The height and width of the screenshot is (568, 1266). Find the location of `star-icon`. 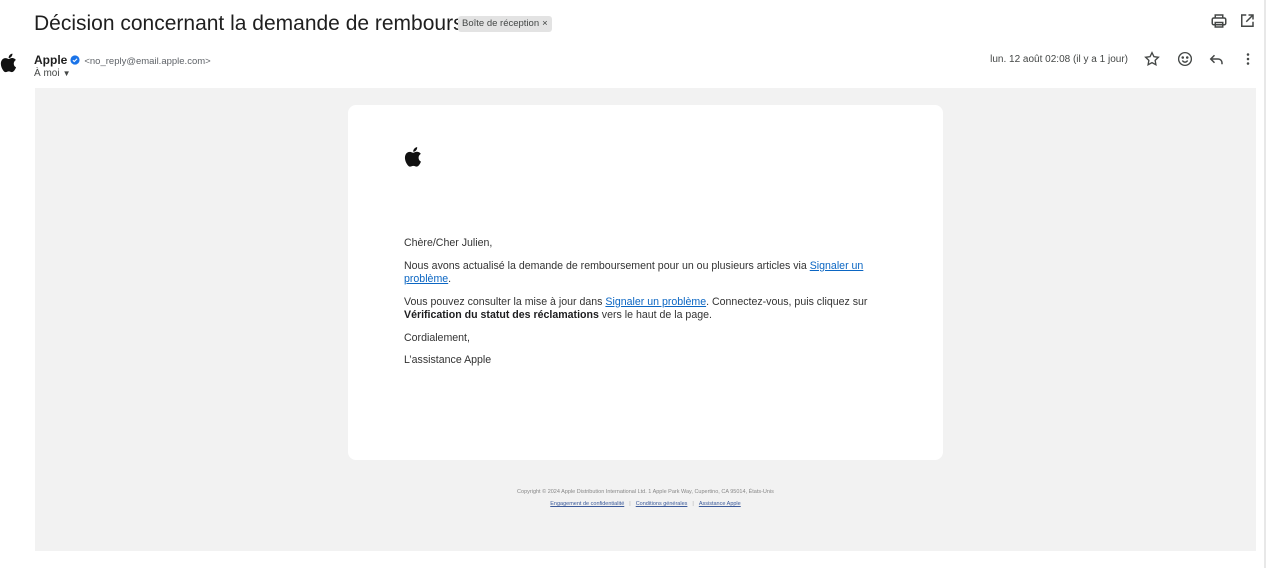

star-icon is located at coordinates (1152, 59).